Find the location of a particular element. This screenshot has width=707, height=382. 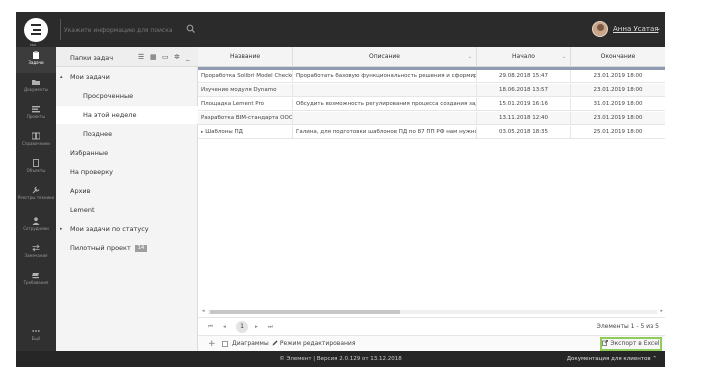

search-input is located at coordinates (124, 30).